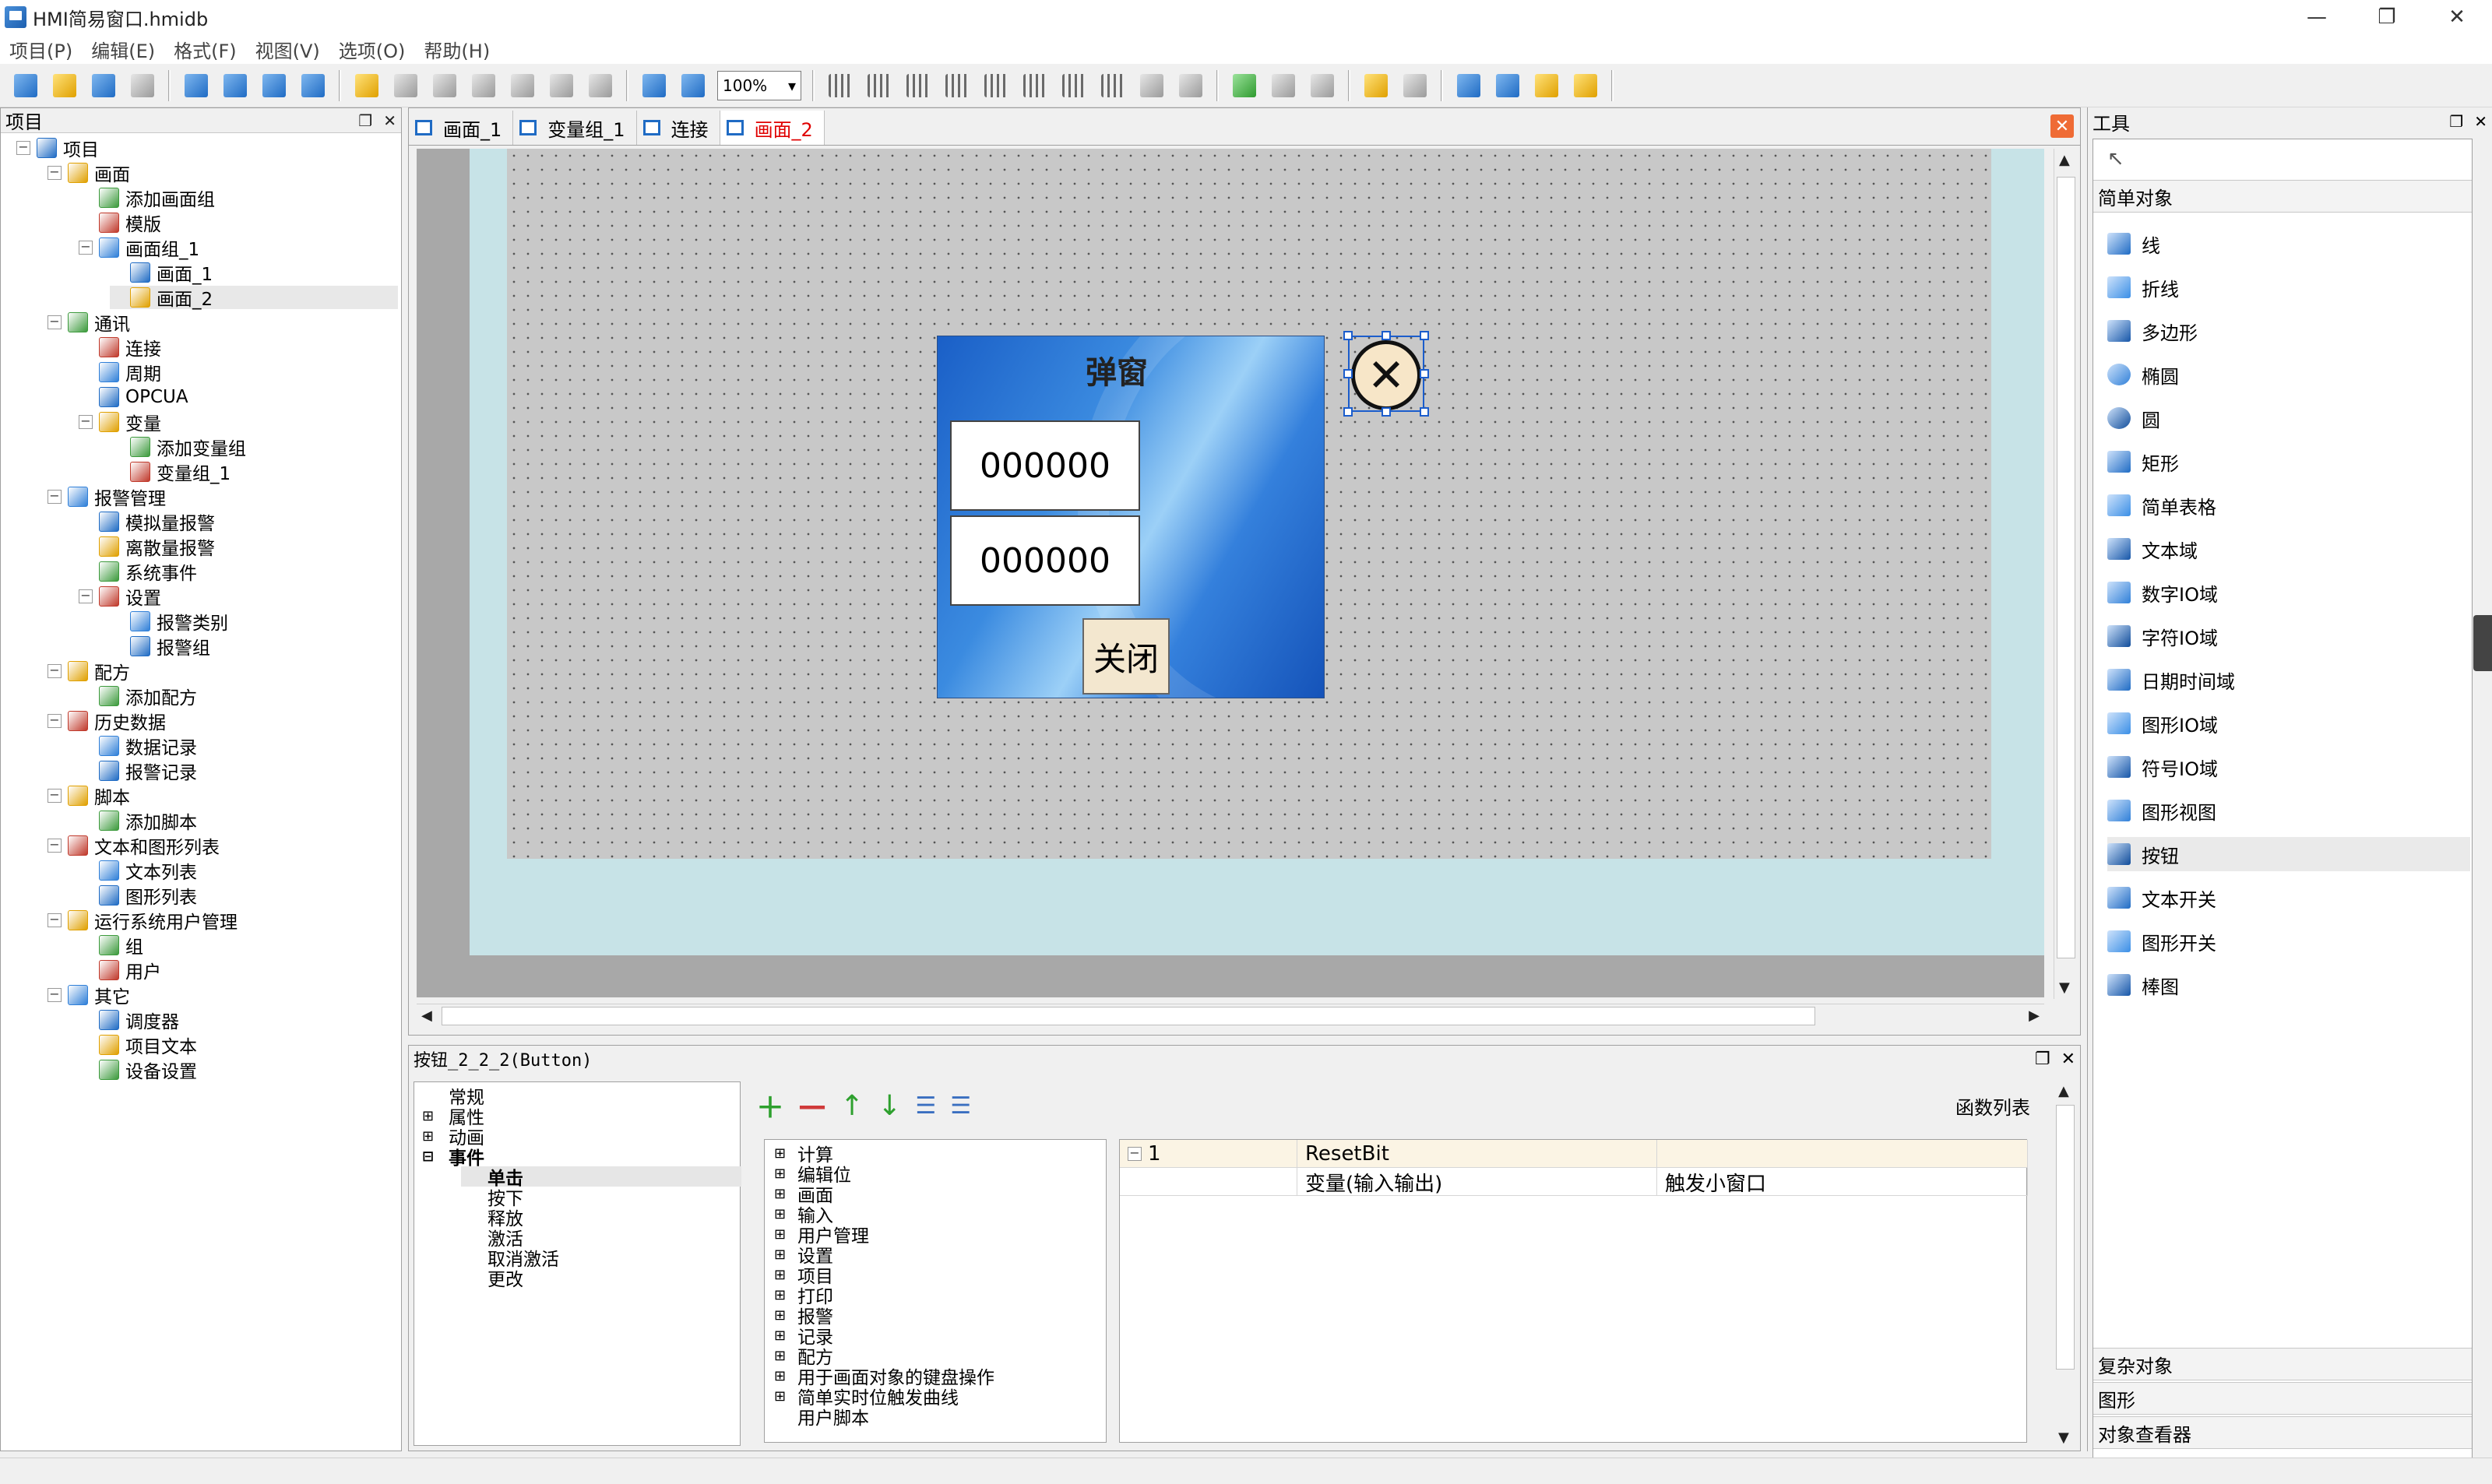  I want to click on add-icon: ＋, so click(770, 1105).